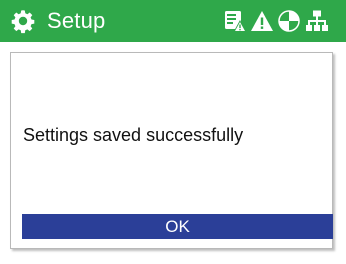 The image size is (346, 264). What do you see at coordinates (236, 21) in the screenshot?
I see `settings-warning-icon` at bounding box center [236, 21].